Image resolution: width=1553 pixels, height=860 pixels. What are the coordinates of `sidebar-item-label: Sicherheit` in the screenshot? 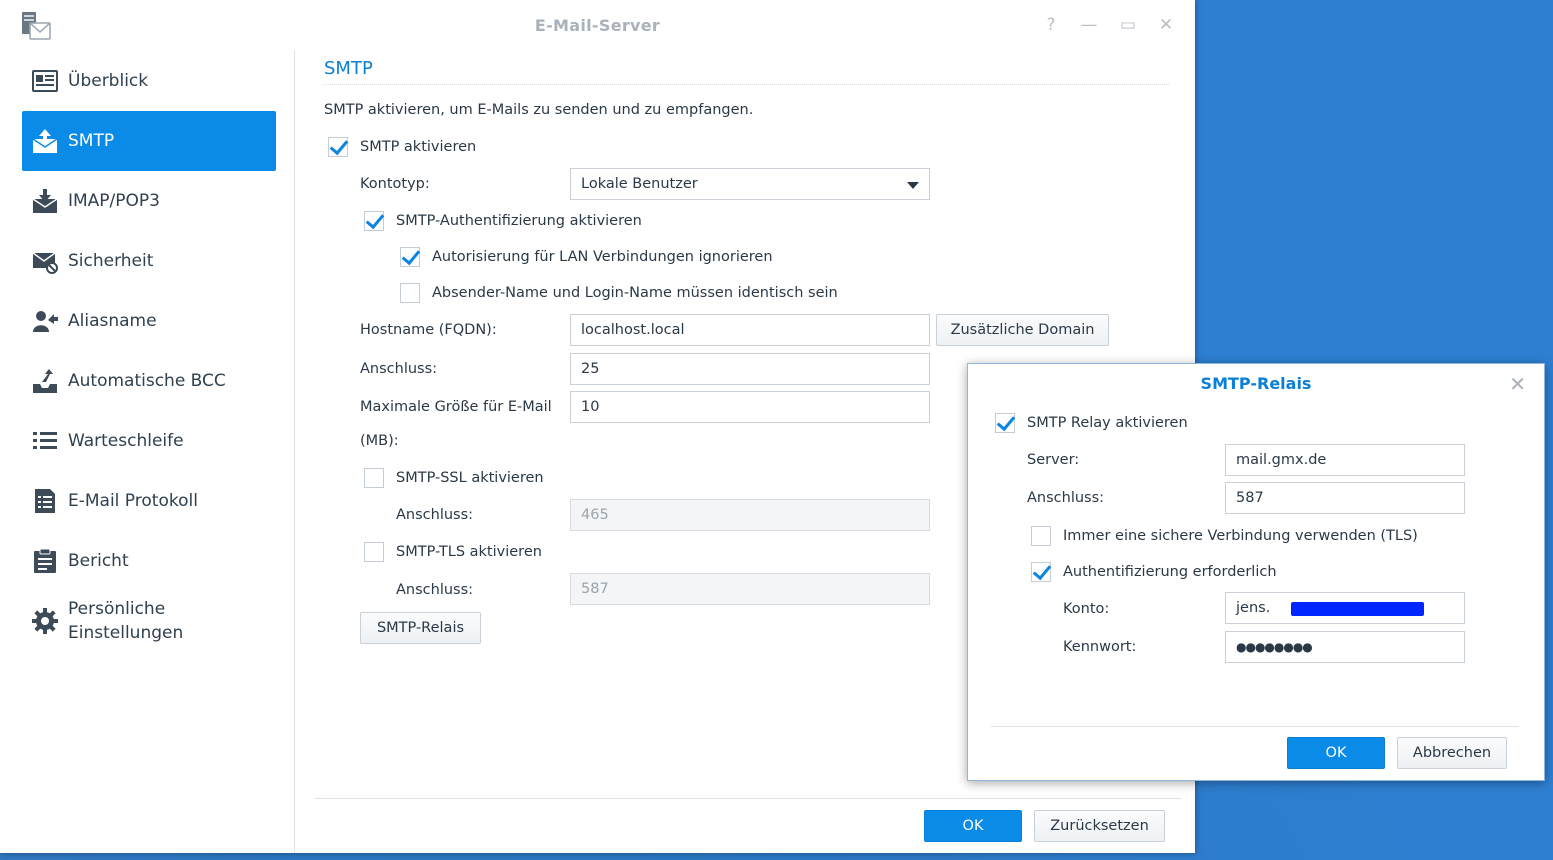 It's located at (111, 261).